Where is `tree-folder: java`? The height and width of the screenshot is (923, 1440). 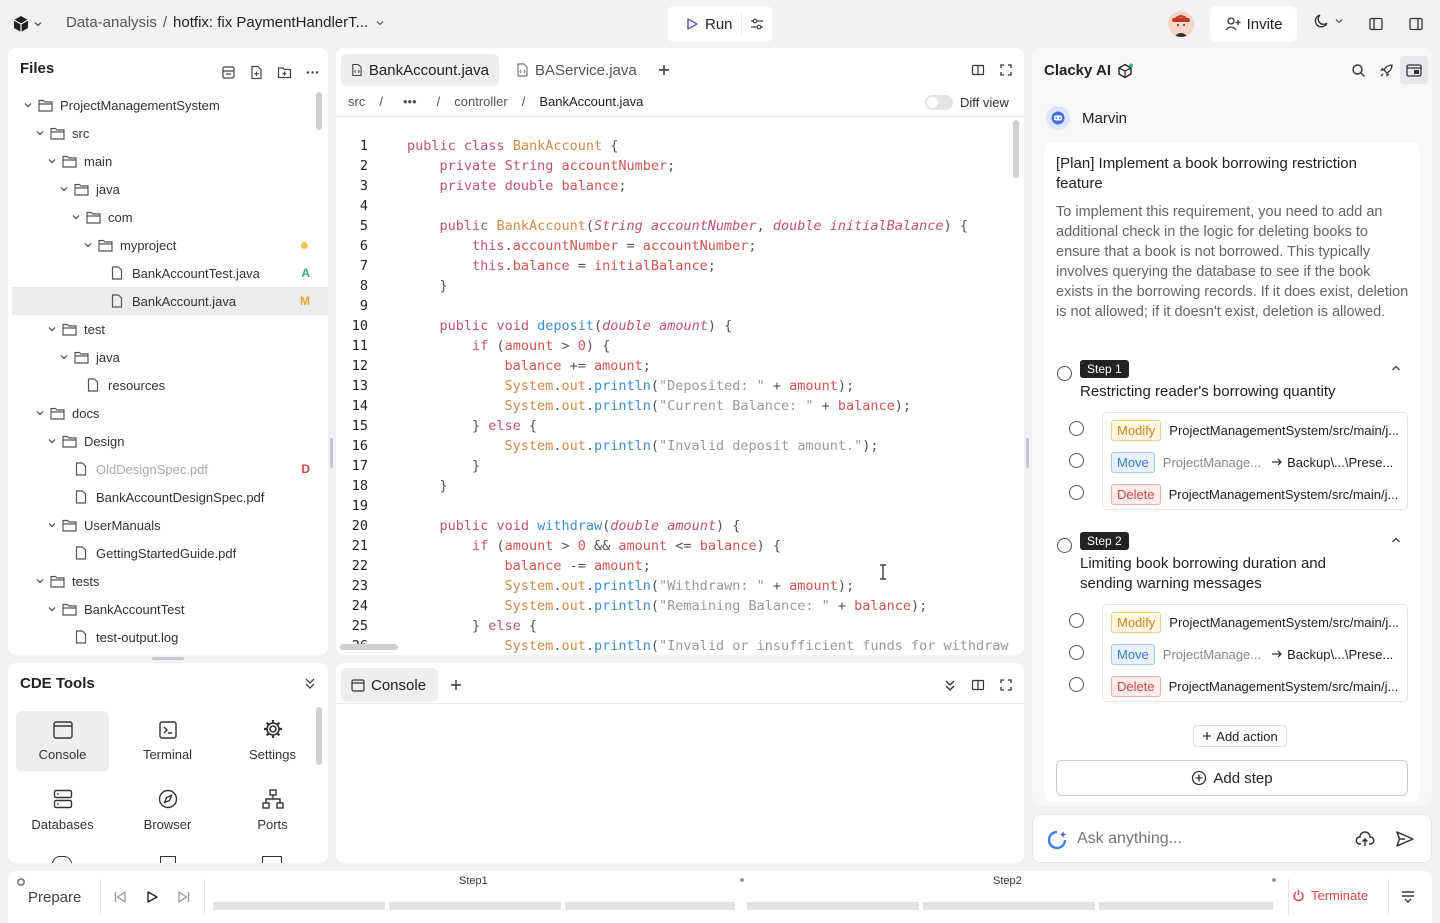
tree-folder: java is located at coordinates (170, 189).